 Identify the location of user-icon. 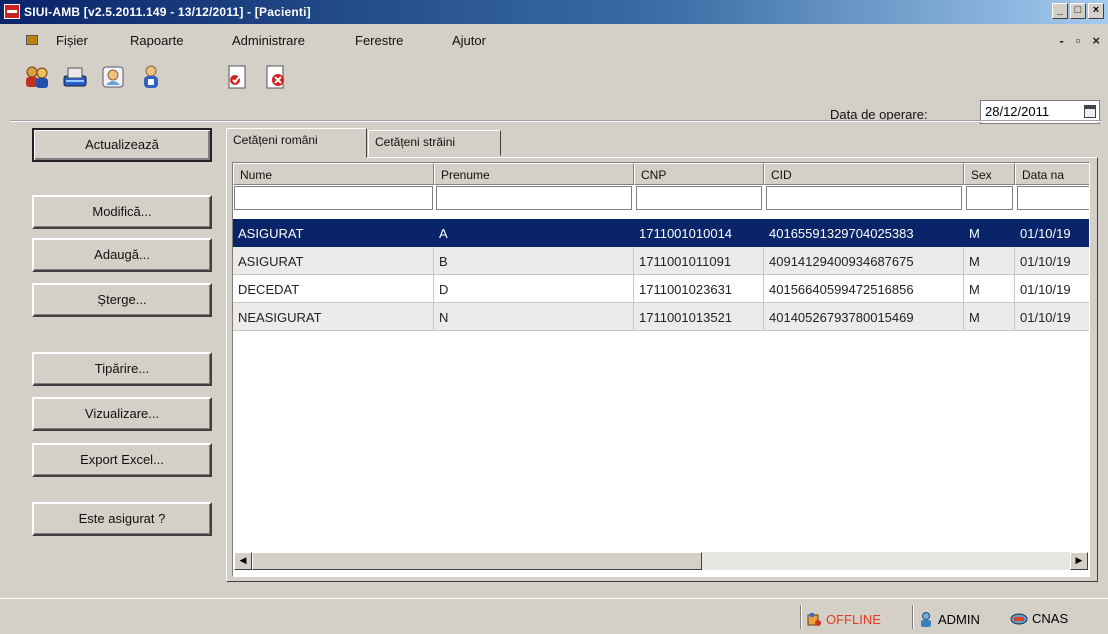
(926, 619).